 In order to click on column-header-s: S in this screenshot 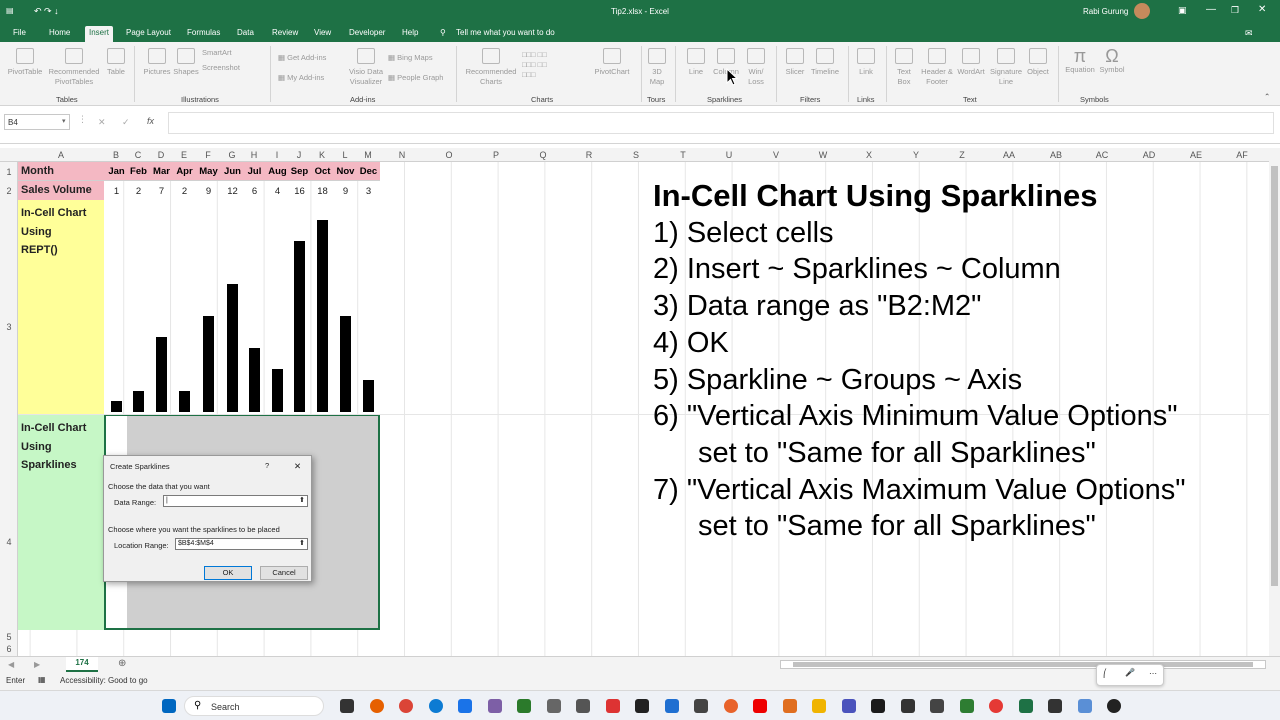, I will do `click(636, 155)`.